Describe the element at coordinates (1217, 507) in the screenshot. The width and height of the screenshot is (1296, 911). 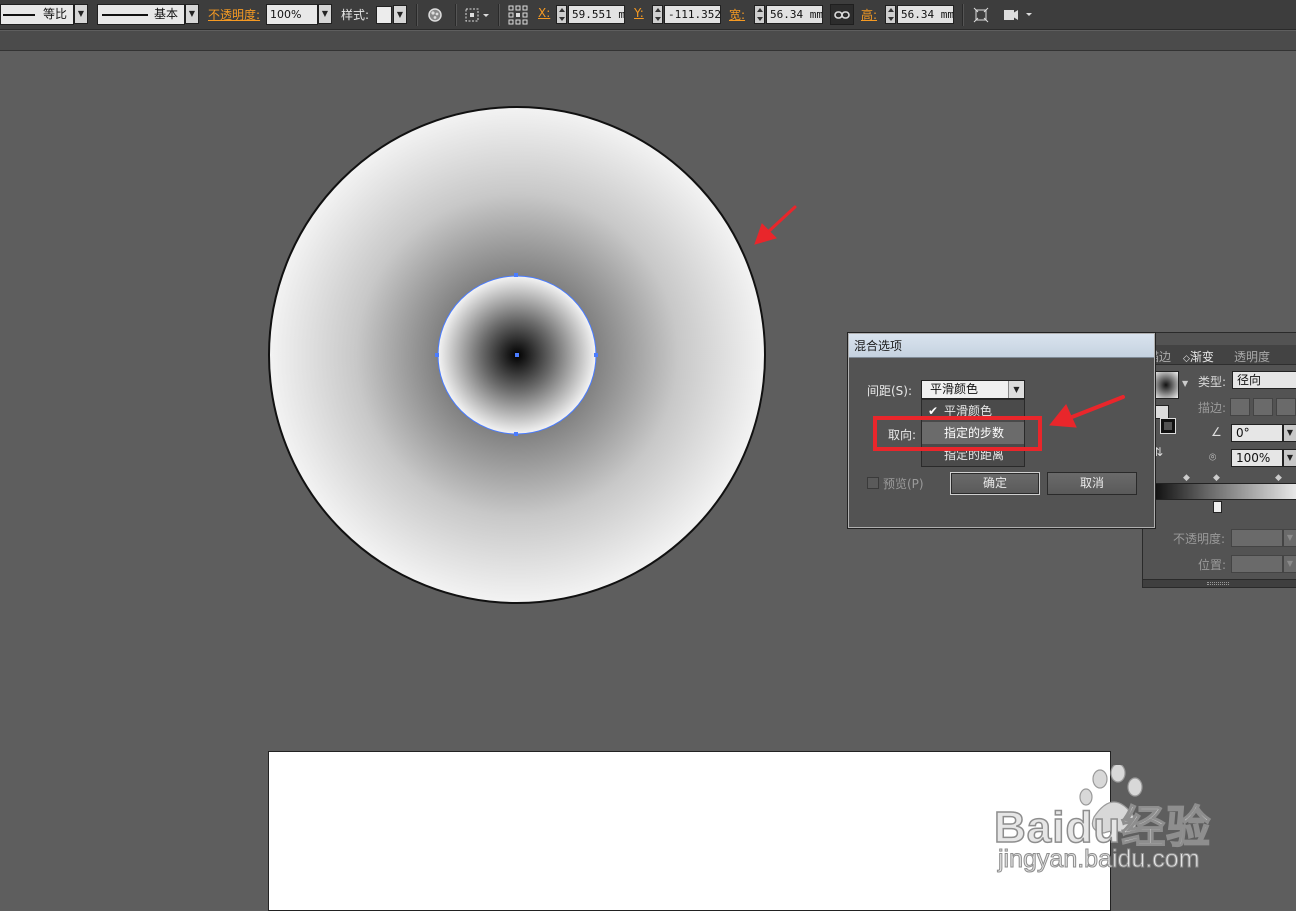
I see `gradient-stop` at that location.